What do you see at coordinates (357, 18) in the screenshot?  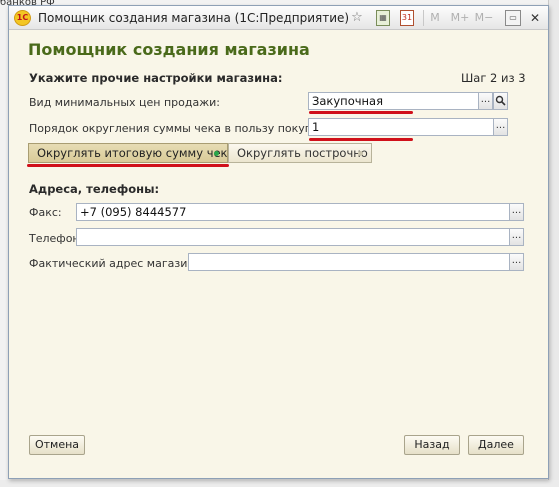 I see `star-icon: ☆` at bounding box center [357, 18].